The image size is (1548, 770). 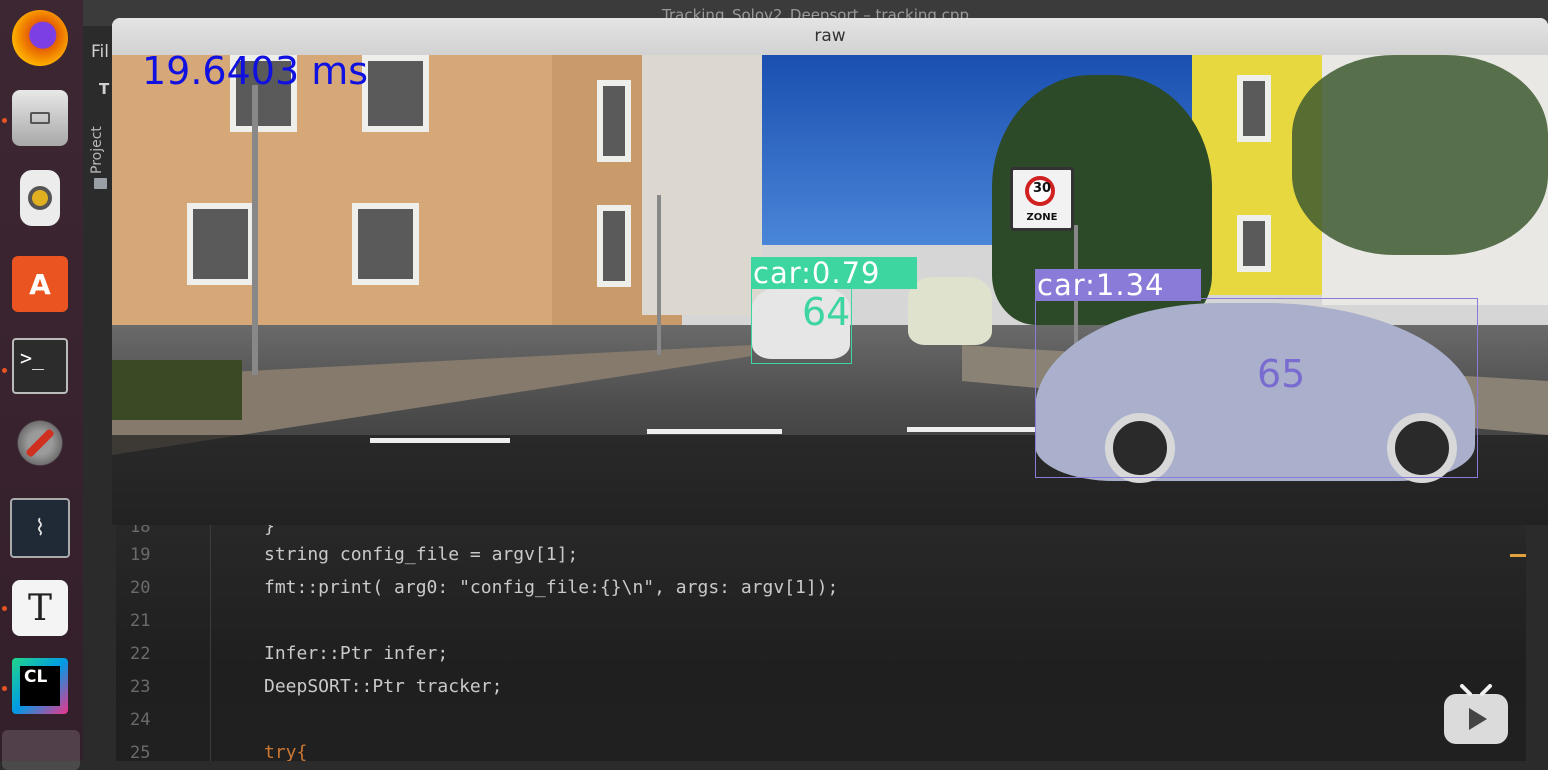 What do you see at coordinates (286, 751) in the screenshot?
I see `code-text: try{` at bounding box center [286, 751].